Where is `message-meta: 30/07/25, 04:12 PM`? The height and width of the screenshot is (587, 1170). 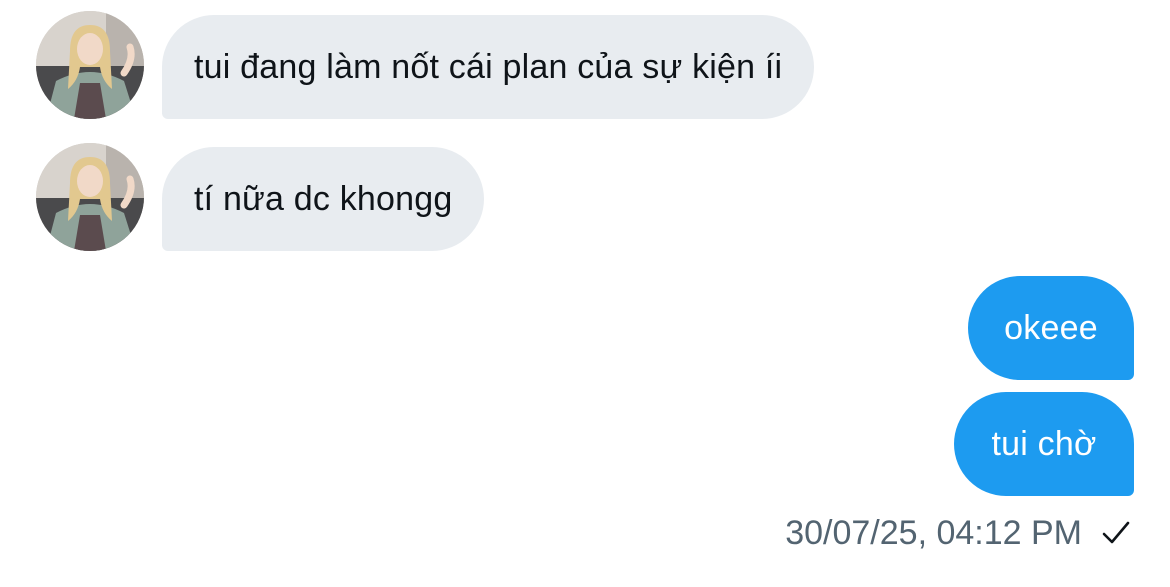
message-meta: 30/07/25, 04:12 PM is located at coordinates (958, 533).